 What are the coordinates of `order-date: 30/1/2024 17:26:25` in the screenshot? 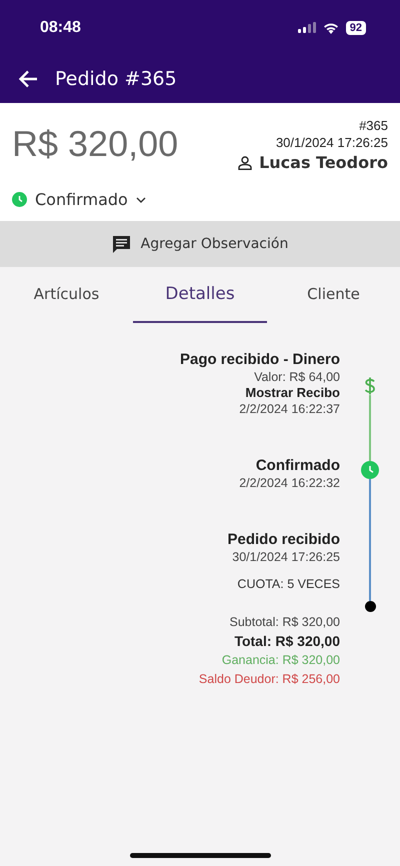 It's located at (332, 142).